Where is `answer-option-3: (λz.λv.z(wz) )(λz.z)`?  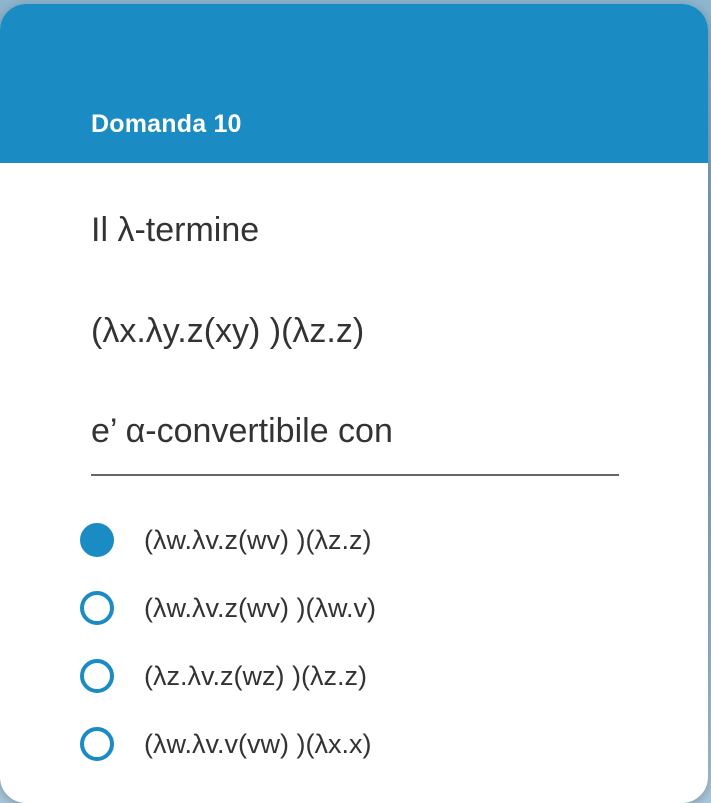 answer-option-3: (λz.λv.z(wz) )(λz.z) is located at coordinates (223, 676).